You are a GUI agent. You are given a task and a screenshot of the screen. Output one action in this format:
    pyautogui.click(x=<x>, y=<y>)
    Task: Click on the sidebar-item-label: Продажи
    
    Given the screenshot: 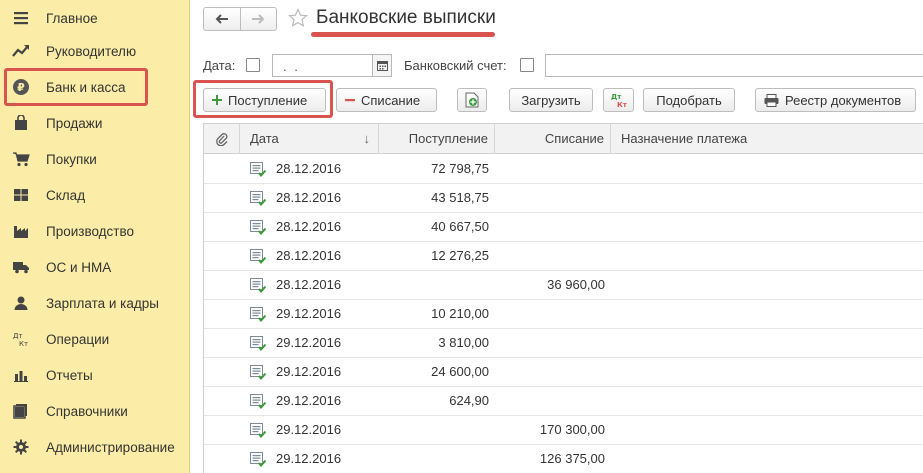 What is the action you would take?
    pyautogui.click(x=74, y=123)
    